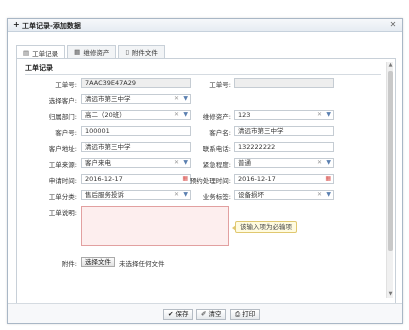  I want to click on section-divider, so click(203, 74).